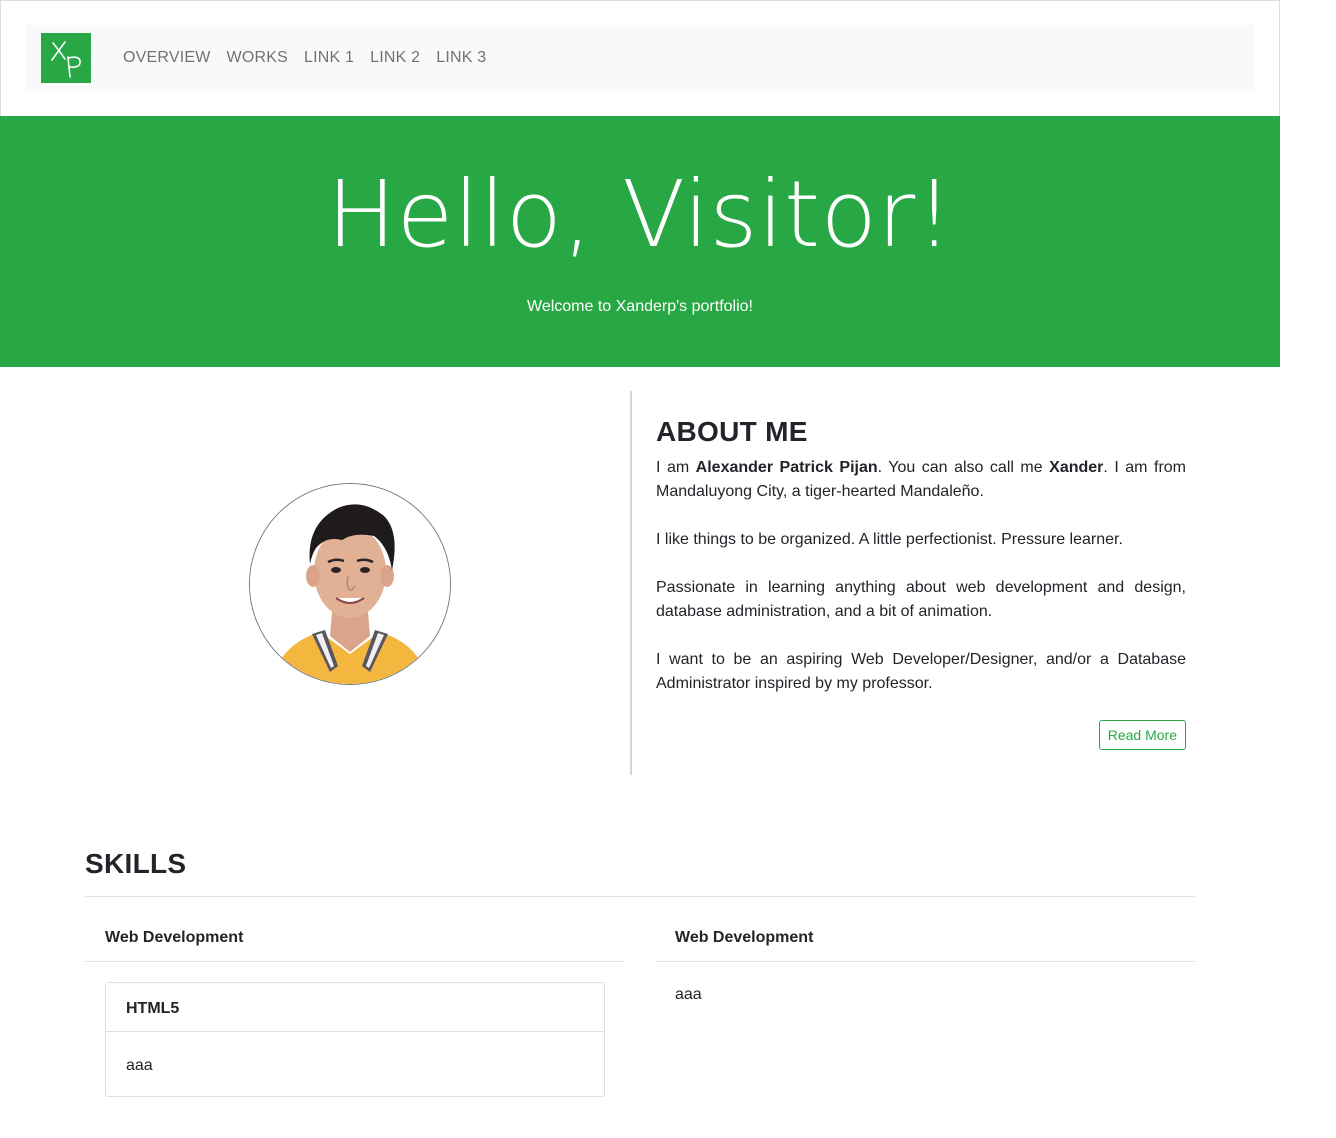 The width and height of the screenshot is (1336, 1138). Describe the element at coordinates (744, 937) in the screenshot. I see `skills-col2-heading: Web Development` at that location.